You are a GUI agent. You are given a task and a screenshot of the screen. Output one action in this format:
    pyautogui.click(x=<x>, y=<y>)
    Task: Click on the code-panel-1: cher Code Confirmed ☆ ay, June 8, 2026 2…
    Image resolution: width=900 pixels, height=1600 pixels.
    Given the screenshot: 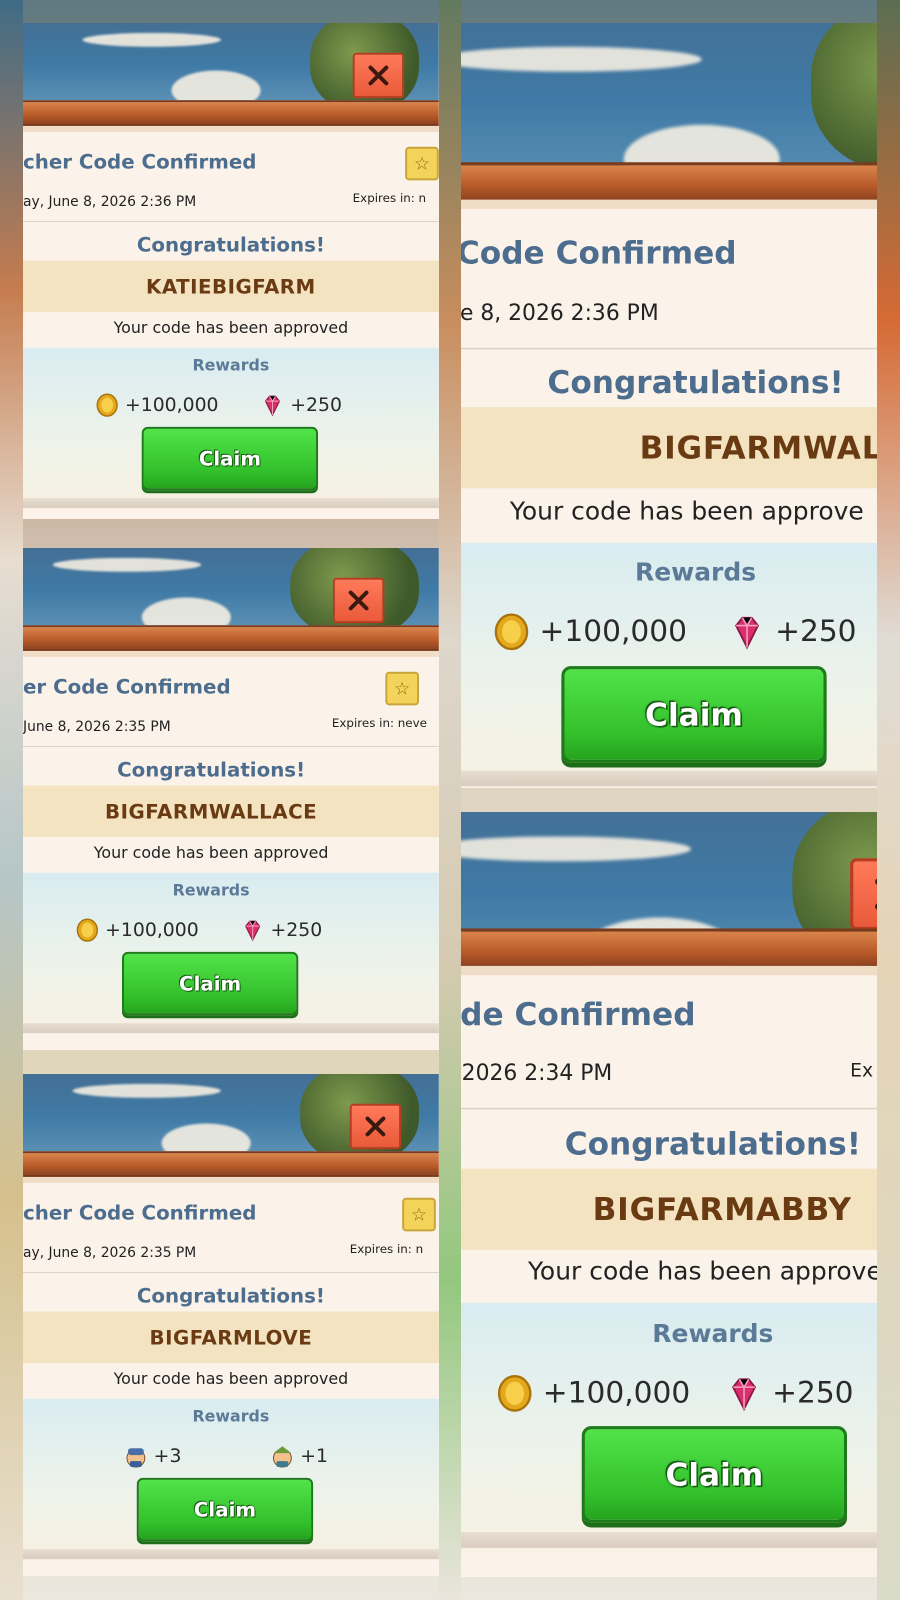 What is the action you would take?
    pyautogui.click(x=231, y=271)
    